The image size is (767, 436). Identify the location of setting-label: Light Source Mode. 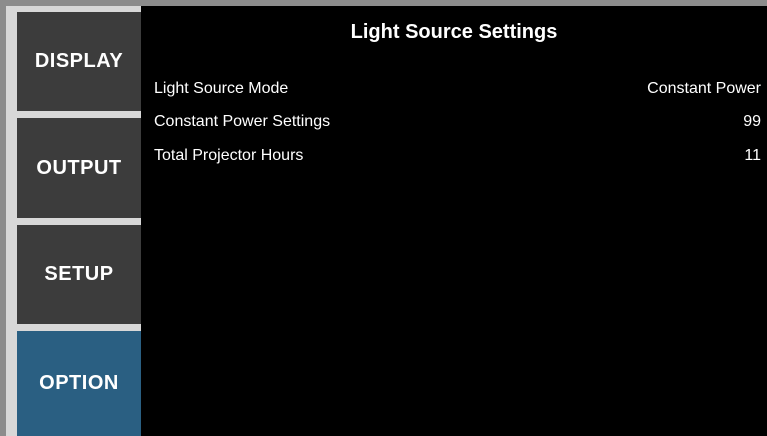
(221, 88).